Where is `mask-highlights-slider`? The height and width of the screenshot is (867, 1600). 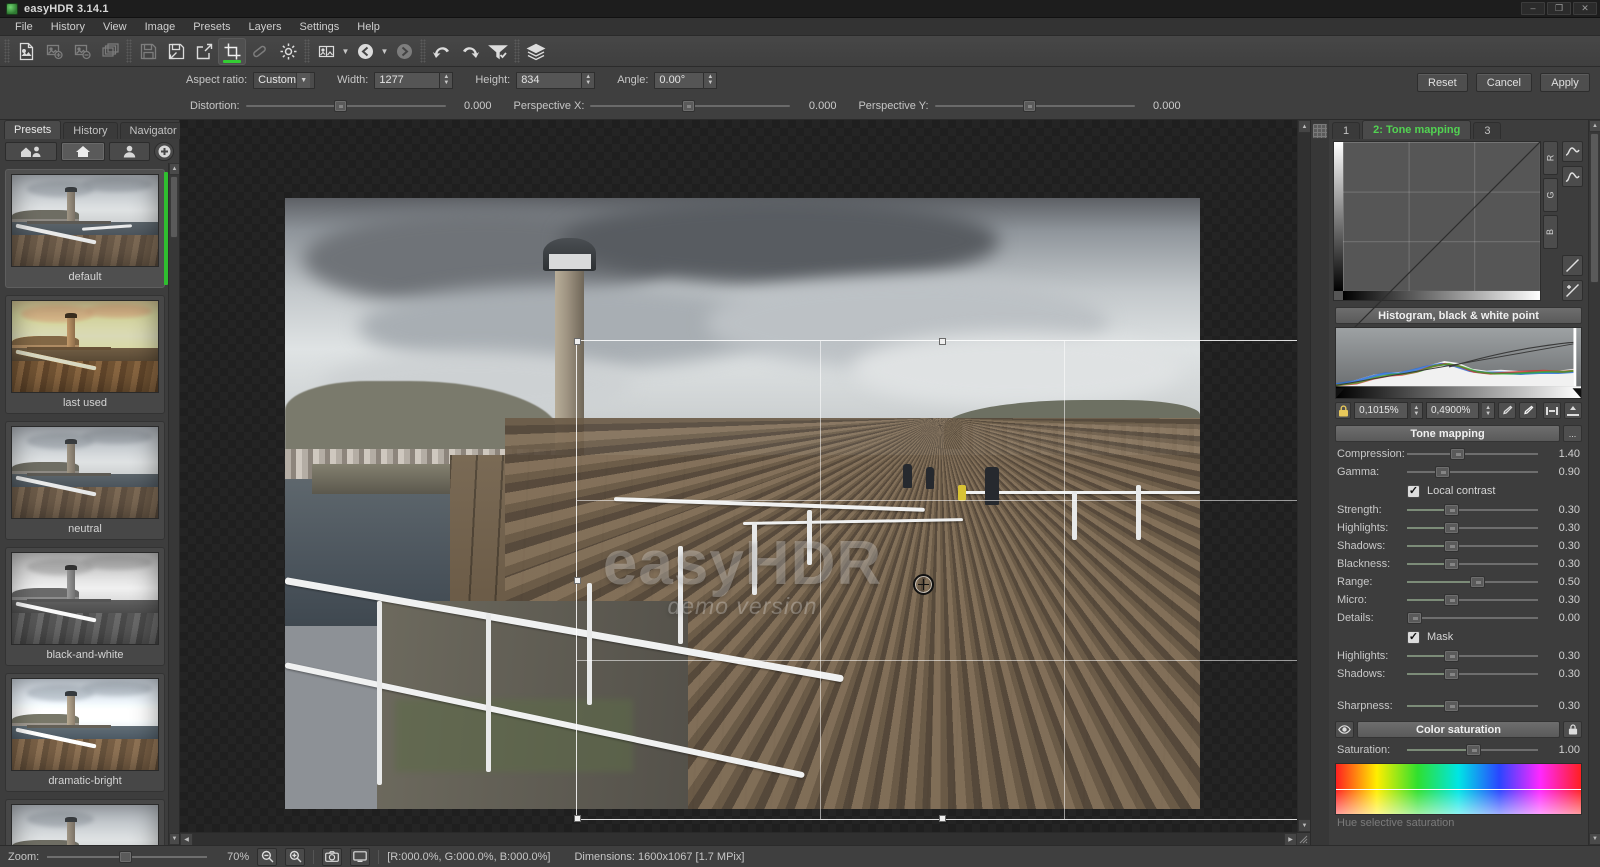
mask-highlights-slider is located at coordinates (1472, 656).